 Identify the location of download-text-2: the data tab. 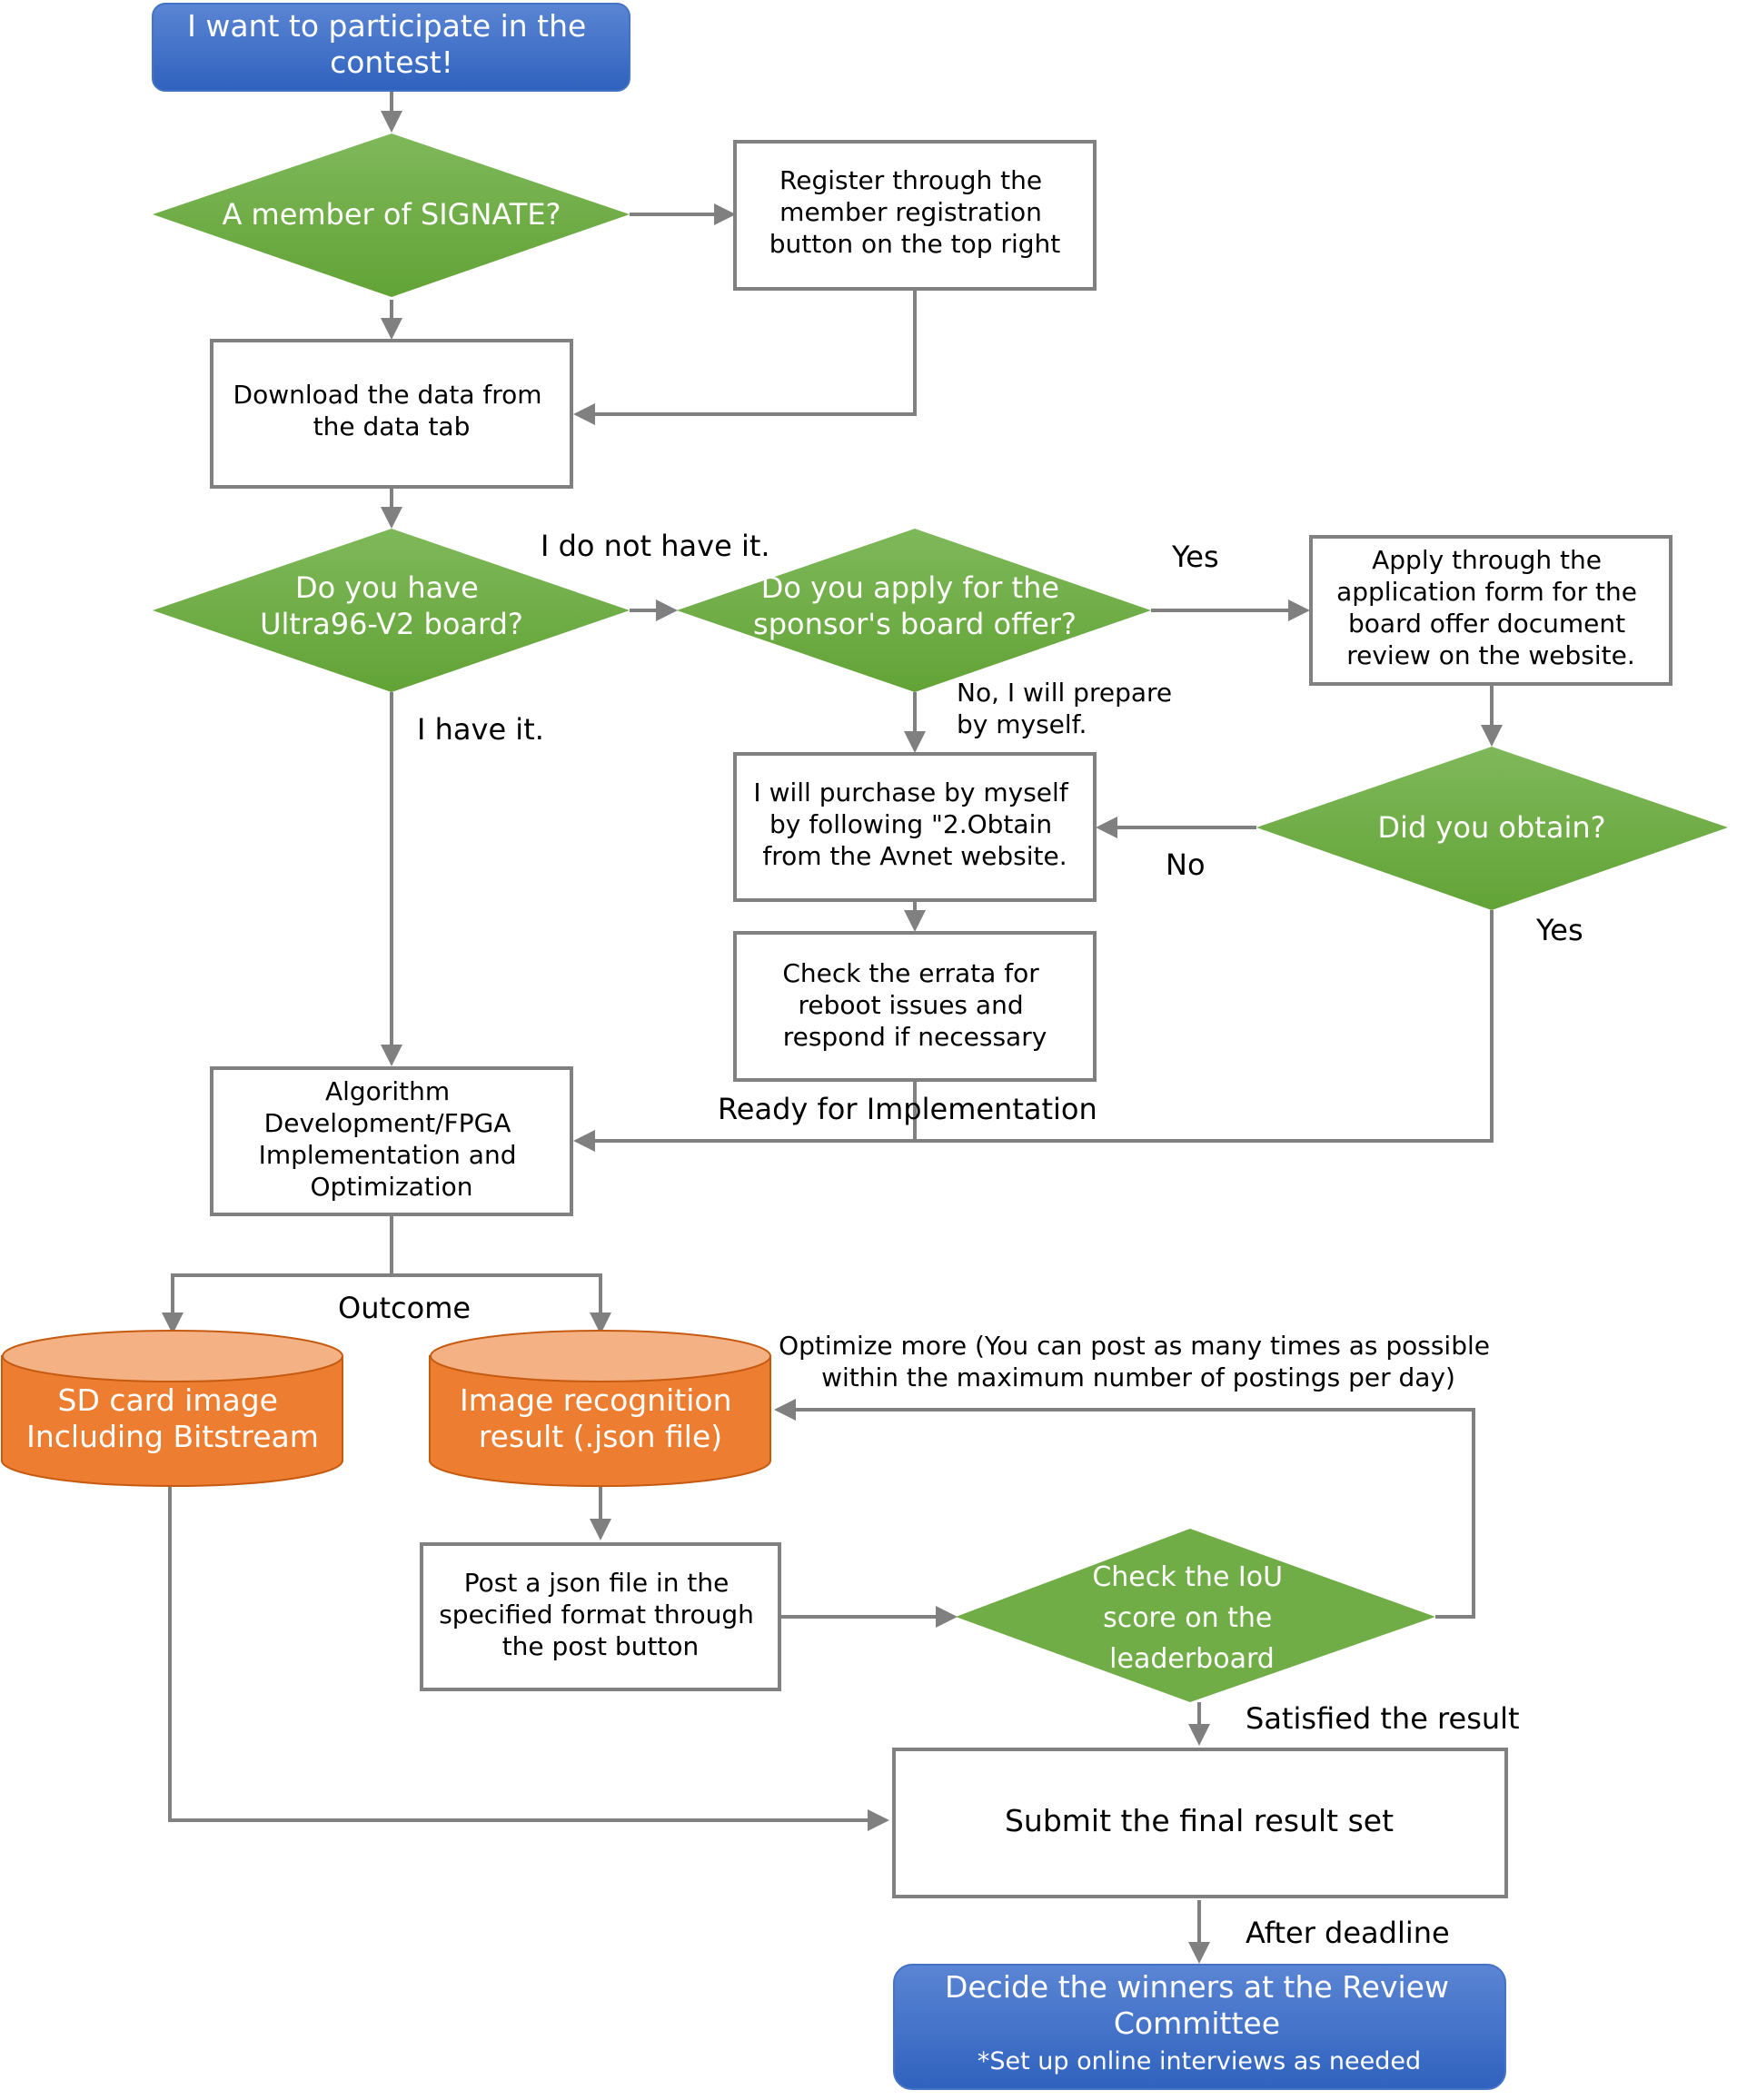
(392, 426).